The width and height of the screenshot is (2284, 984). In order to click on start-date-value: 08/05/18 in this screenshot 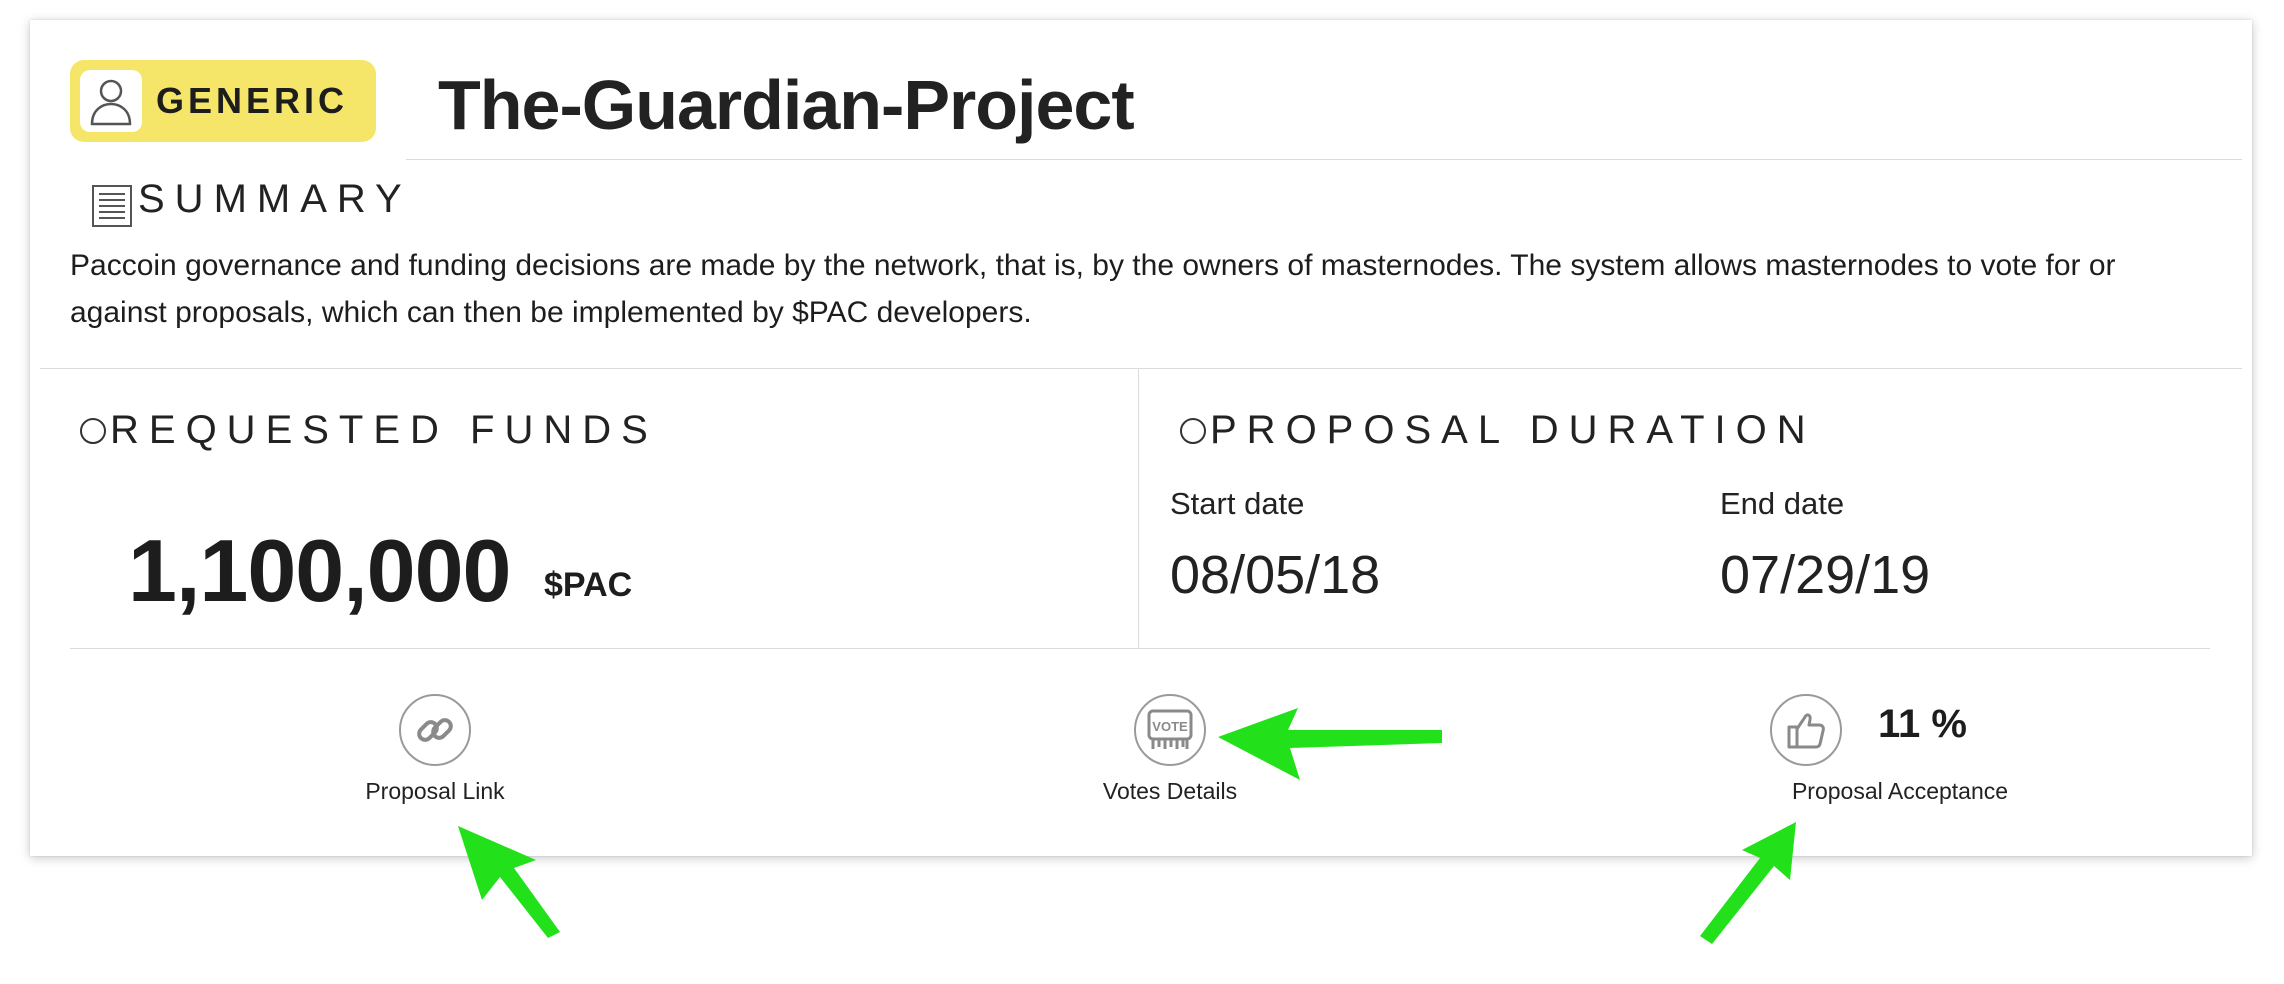, I will do `click(1275, 575)`.